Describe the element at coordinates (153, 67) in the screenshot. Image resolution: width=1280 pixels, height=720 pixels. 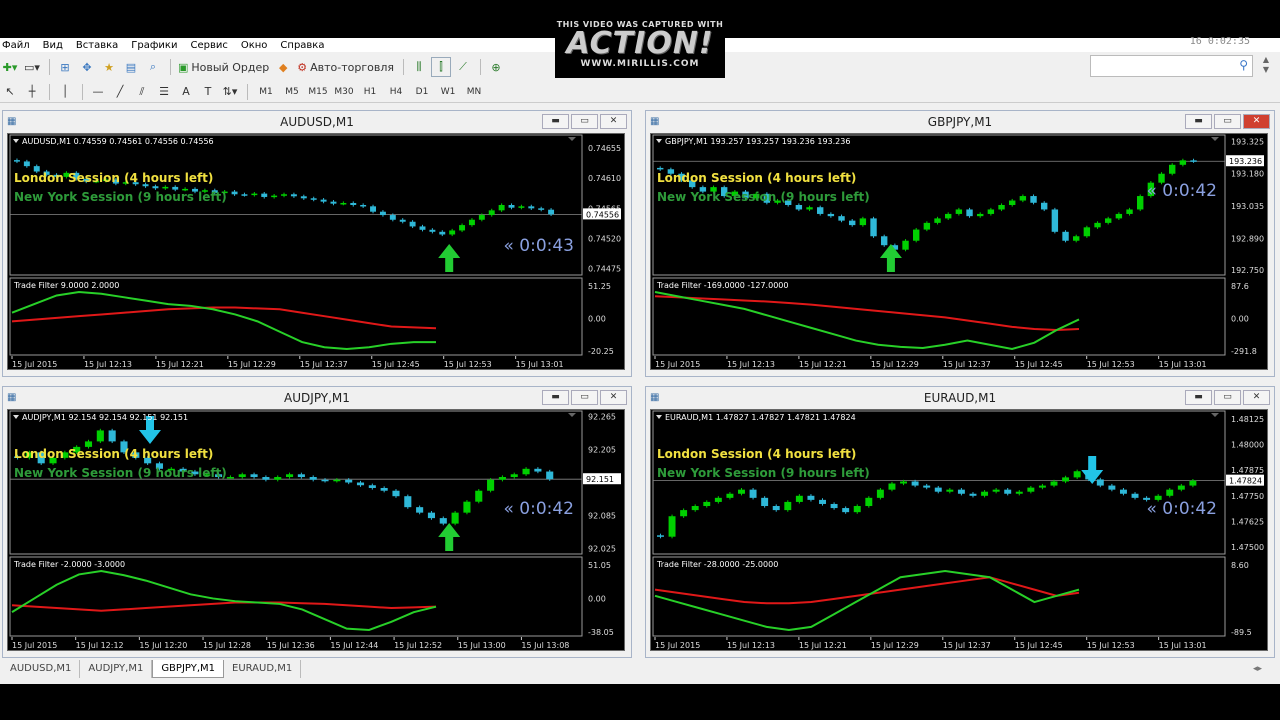
I see `tester-icon: ⌕` at that location.